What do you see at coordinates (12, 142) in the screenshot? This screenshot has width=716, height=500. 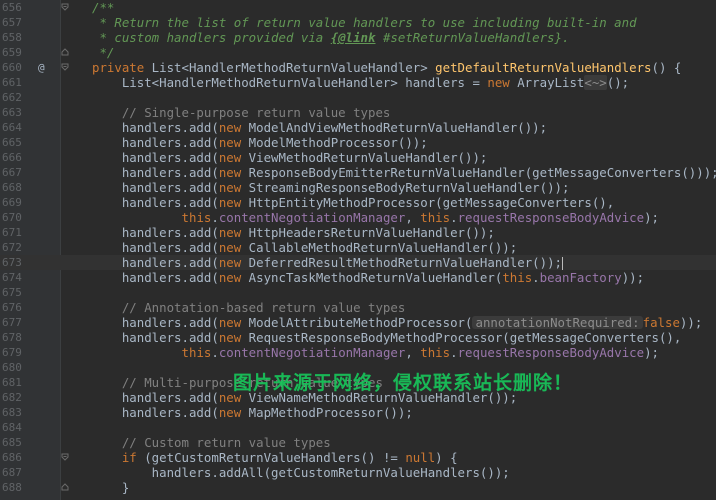 I see `line-number: 665` at bounding box center [12, 142].